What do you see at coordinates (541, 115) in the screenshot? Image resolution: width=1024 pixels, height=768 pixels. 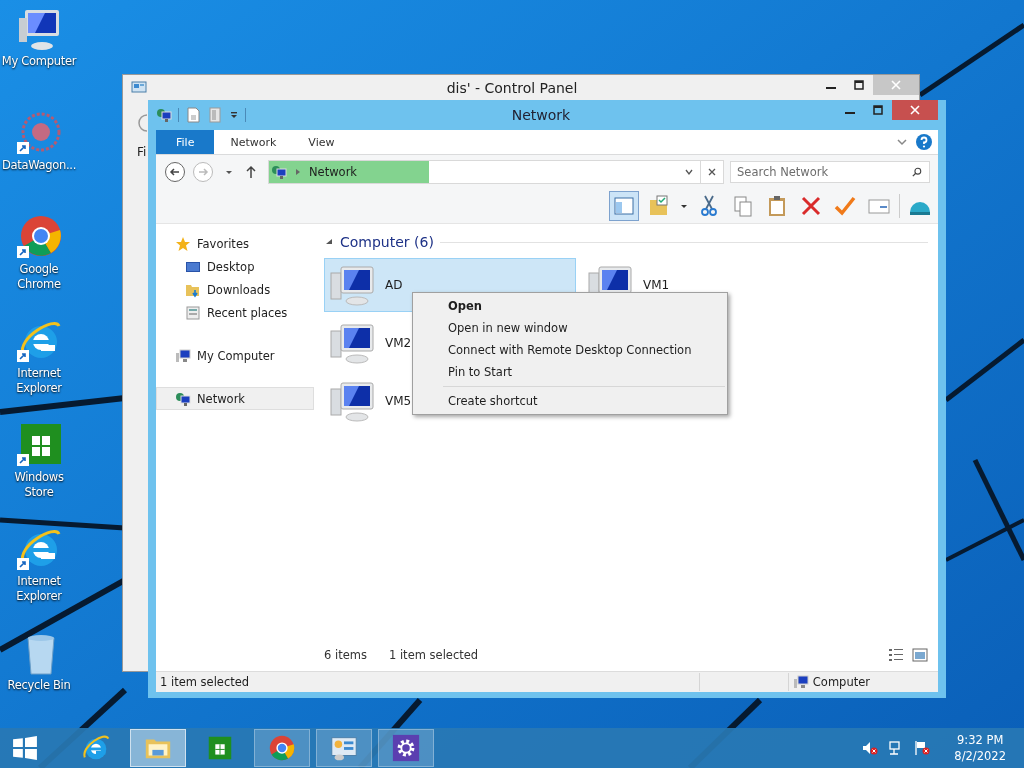 I see `window-title: Network` at bounding box center [541, 115].